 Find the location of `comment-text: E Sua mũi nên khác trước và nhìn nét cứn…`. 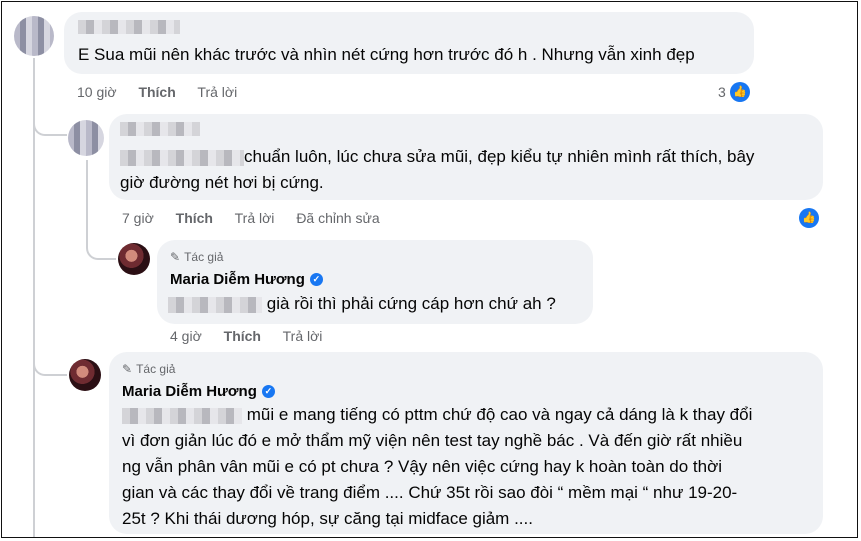

comment-text: E Sua mũi nên khác trước và nhìn nét cứn… is located at coordinates (386, 54).